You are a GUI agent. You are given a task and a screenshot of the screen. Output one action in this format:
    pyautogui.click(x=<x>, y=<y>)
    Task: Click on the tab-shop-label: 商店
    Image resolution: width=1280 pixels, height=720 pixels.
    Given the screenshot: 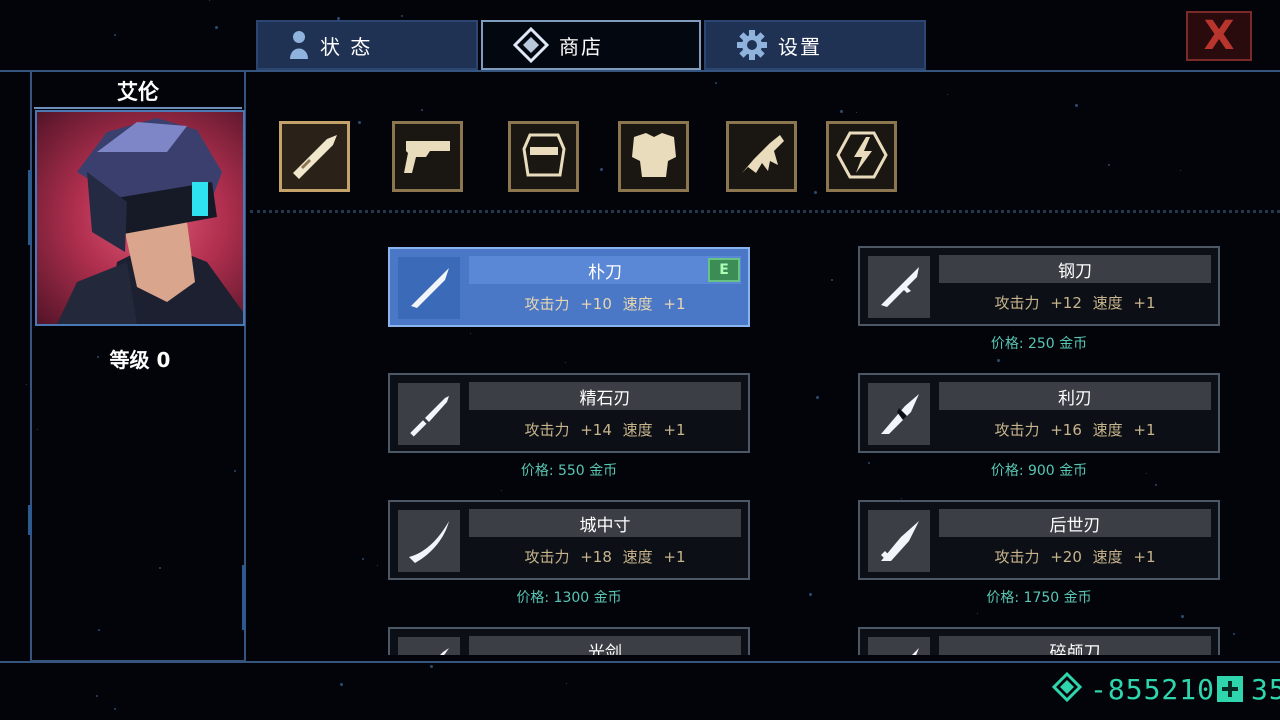 What is the action you would take?
    pyautogui.click(x=581, y=46)
    